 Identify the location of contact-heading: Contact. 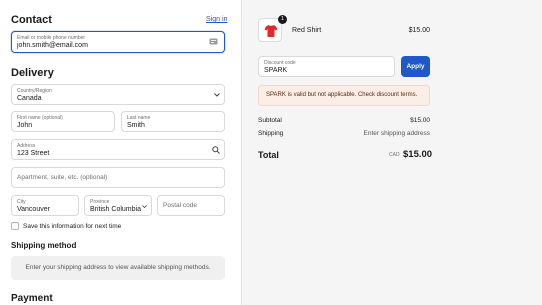
(31, 20).